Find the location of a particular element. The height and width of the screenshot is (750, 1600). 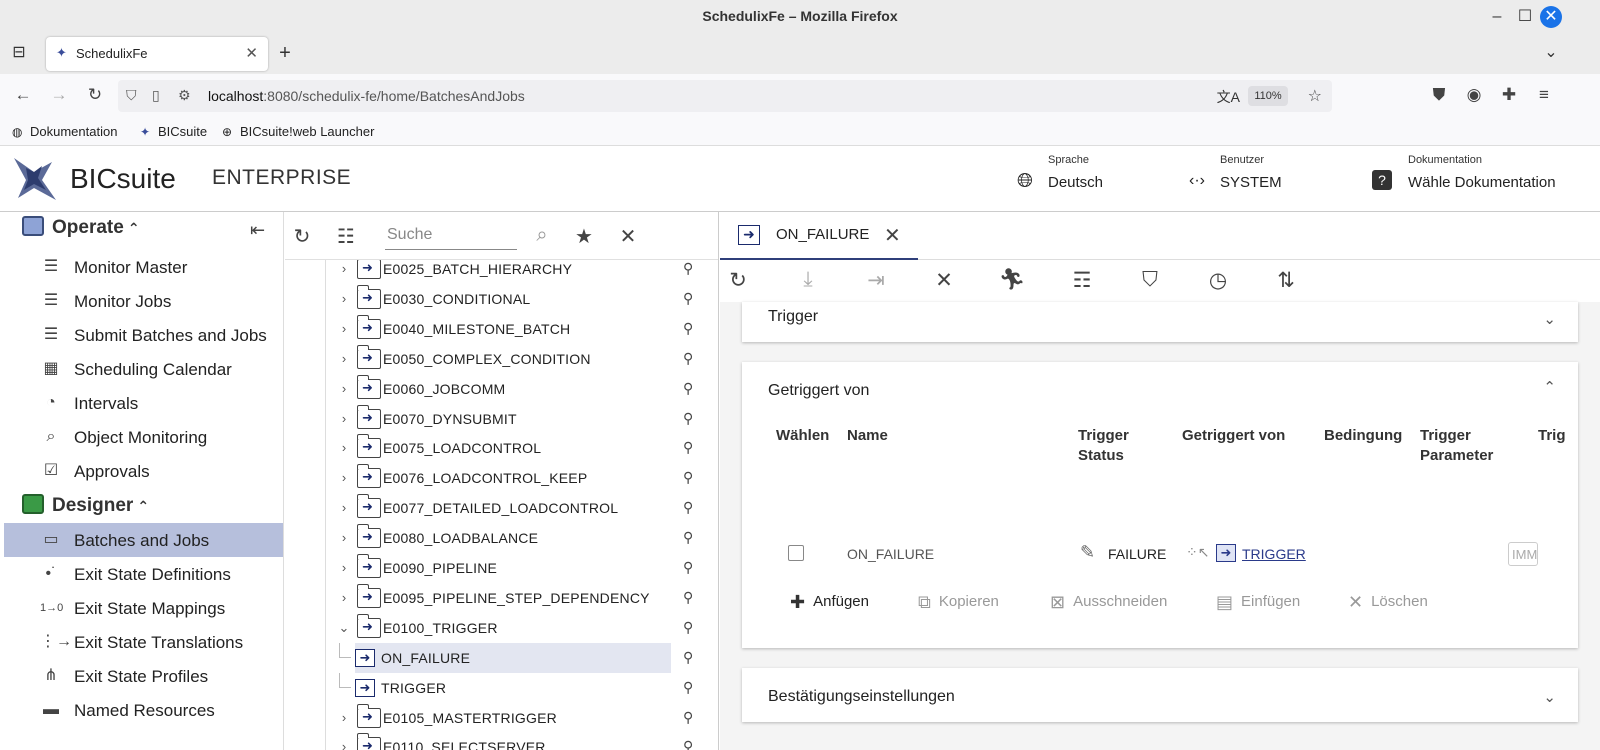

sidebar-item-approvals: ☑ Approvals is located at coordinates (143, 471).